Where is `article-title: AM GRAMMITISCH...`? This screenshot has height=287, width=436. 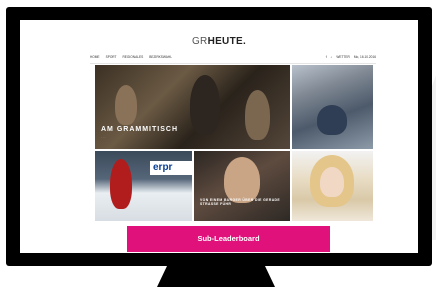
article-title: AM GRAMMITISCH... is located at coordinates (139, 132).